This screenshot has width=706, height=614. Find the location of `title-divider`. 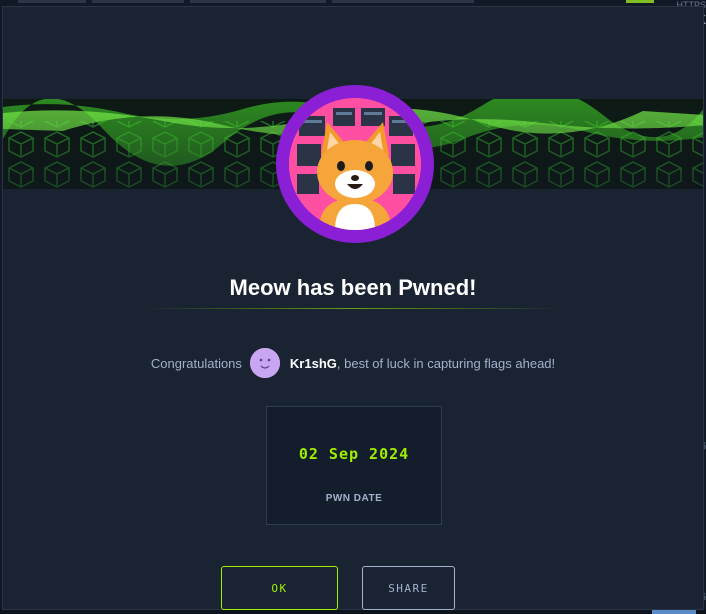

title-divider is located at coordinates (353, 308).